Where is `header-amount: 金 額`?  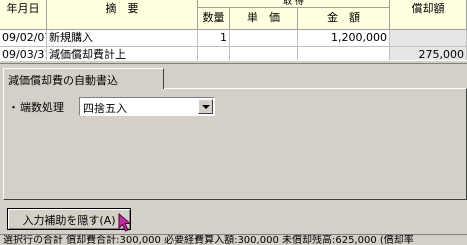 header-amount: 金 額 is located at coordinates (344, 19).